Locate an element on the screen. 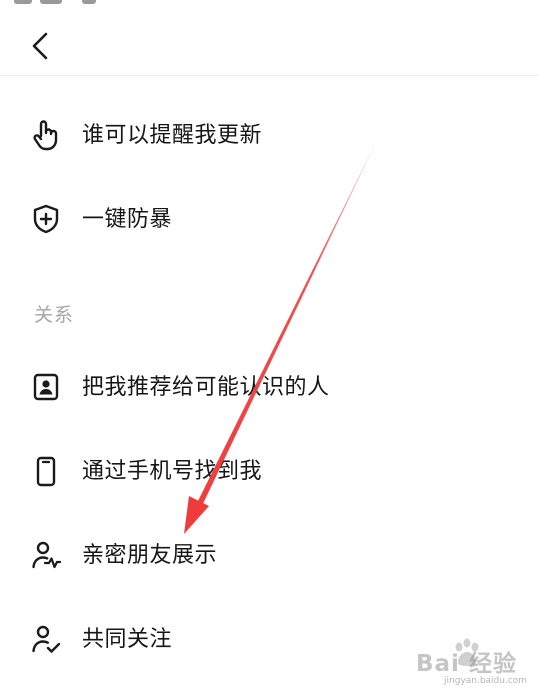  contact-card-icon is located at coordinates (46, 387).